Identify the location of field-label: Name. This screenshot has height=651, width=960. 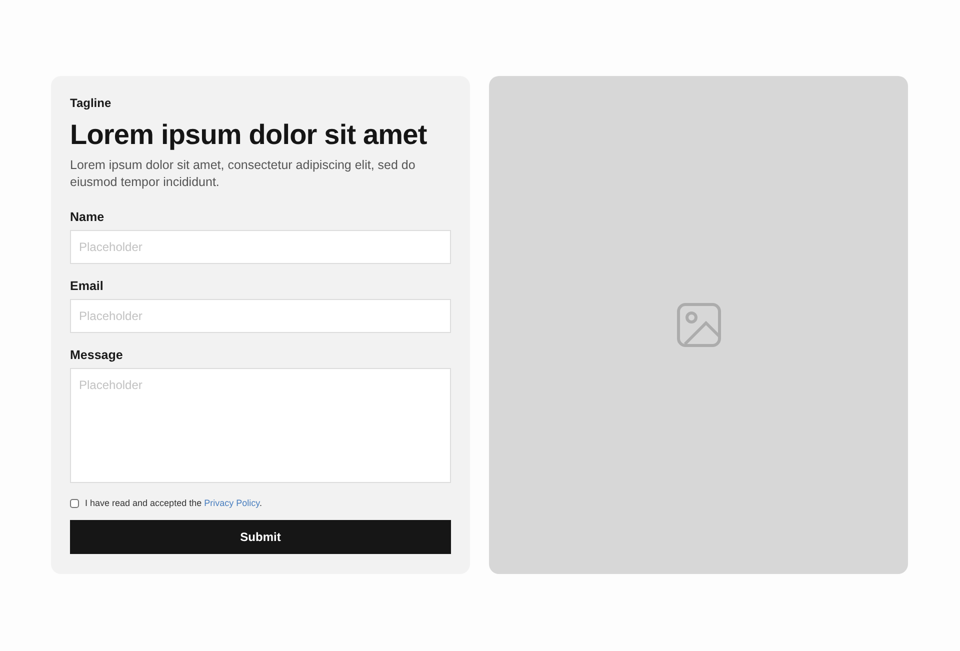
(88, 217).